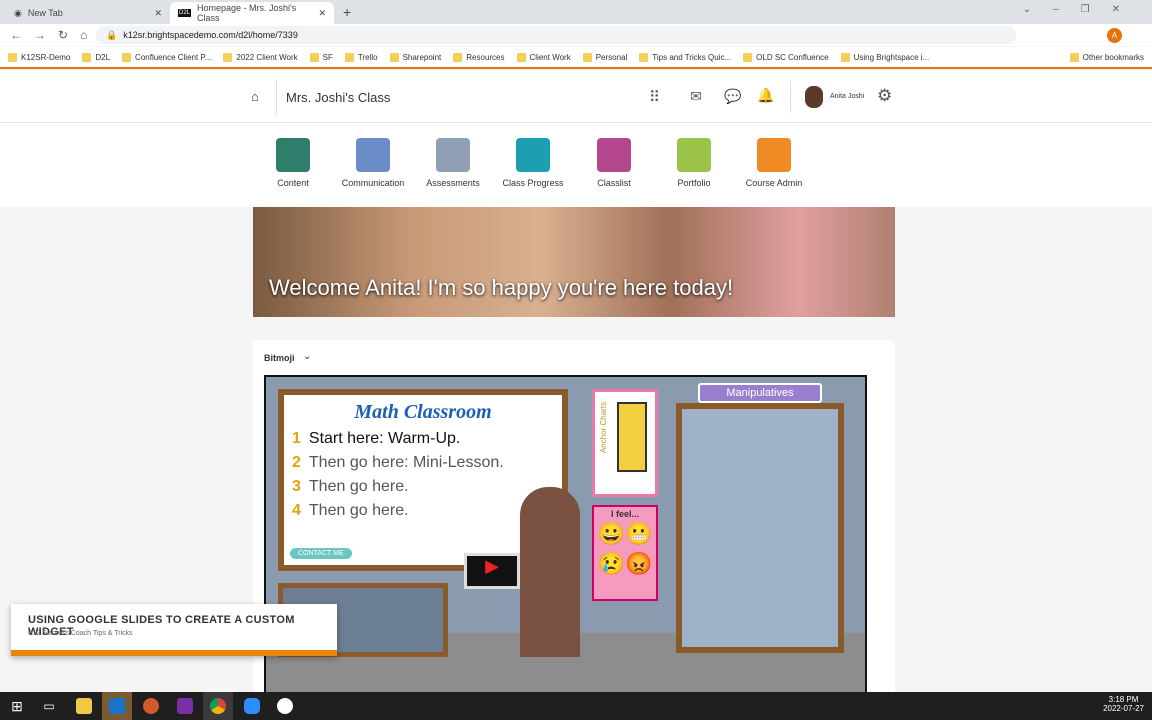 This screenshot has width=1152, height=720. Describe the element at coordinates (293, 163) in the screenshot. I see `nav-content: Content` at that location.